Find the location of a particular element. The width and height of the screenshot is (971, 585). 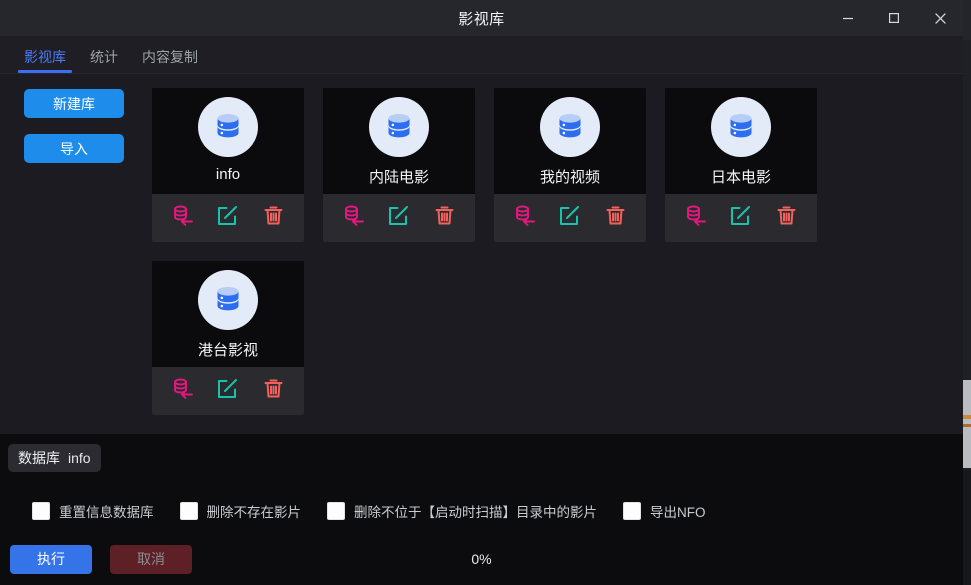

maximize-icon is located at coordinates (894, 18).